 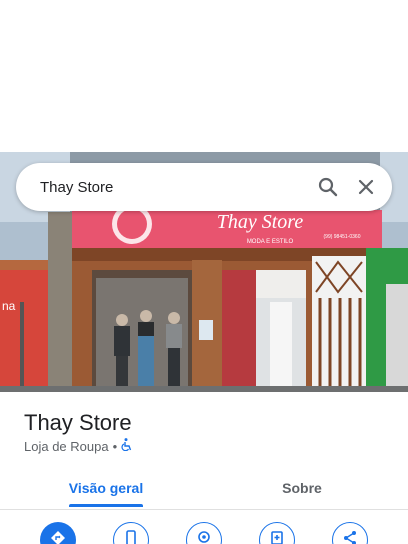 What do you see at coordinates (178, 187) in the screenshot?
I see `search-input: Thay Store` at bounding box center [178, 187].